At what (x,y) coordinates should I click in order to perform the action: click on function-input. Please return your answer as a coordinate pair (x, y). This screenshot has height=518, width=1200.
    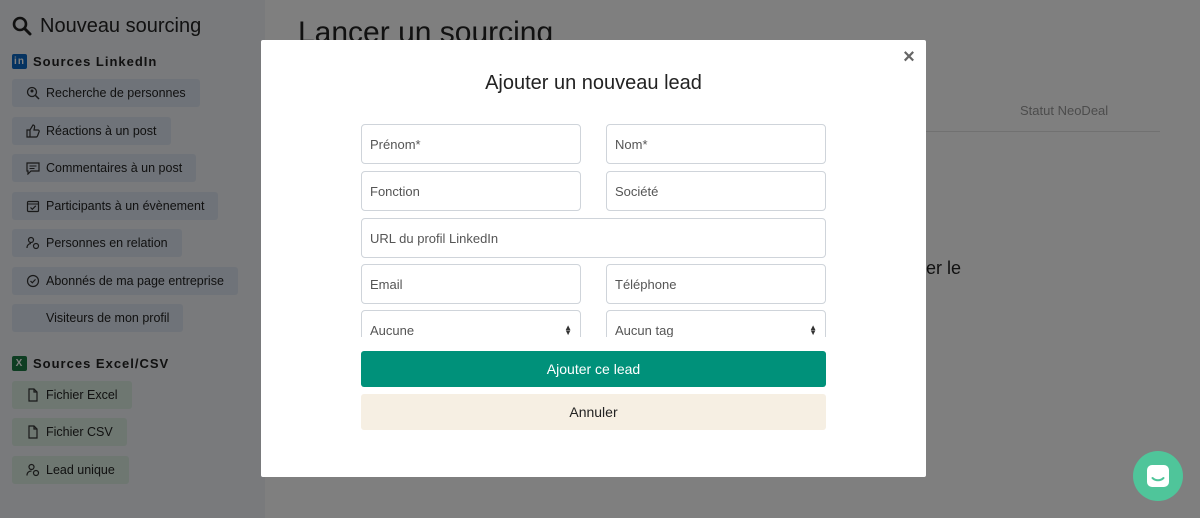
    Looking at the image, I should click on (471, 191).